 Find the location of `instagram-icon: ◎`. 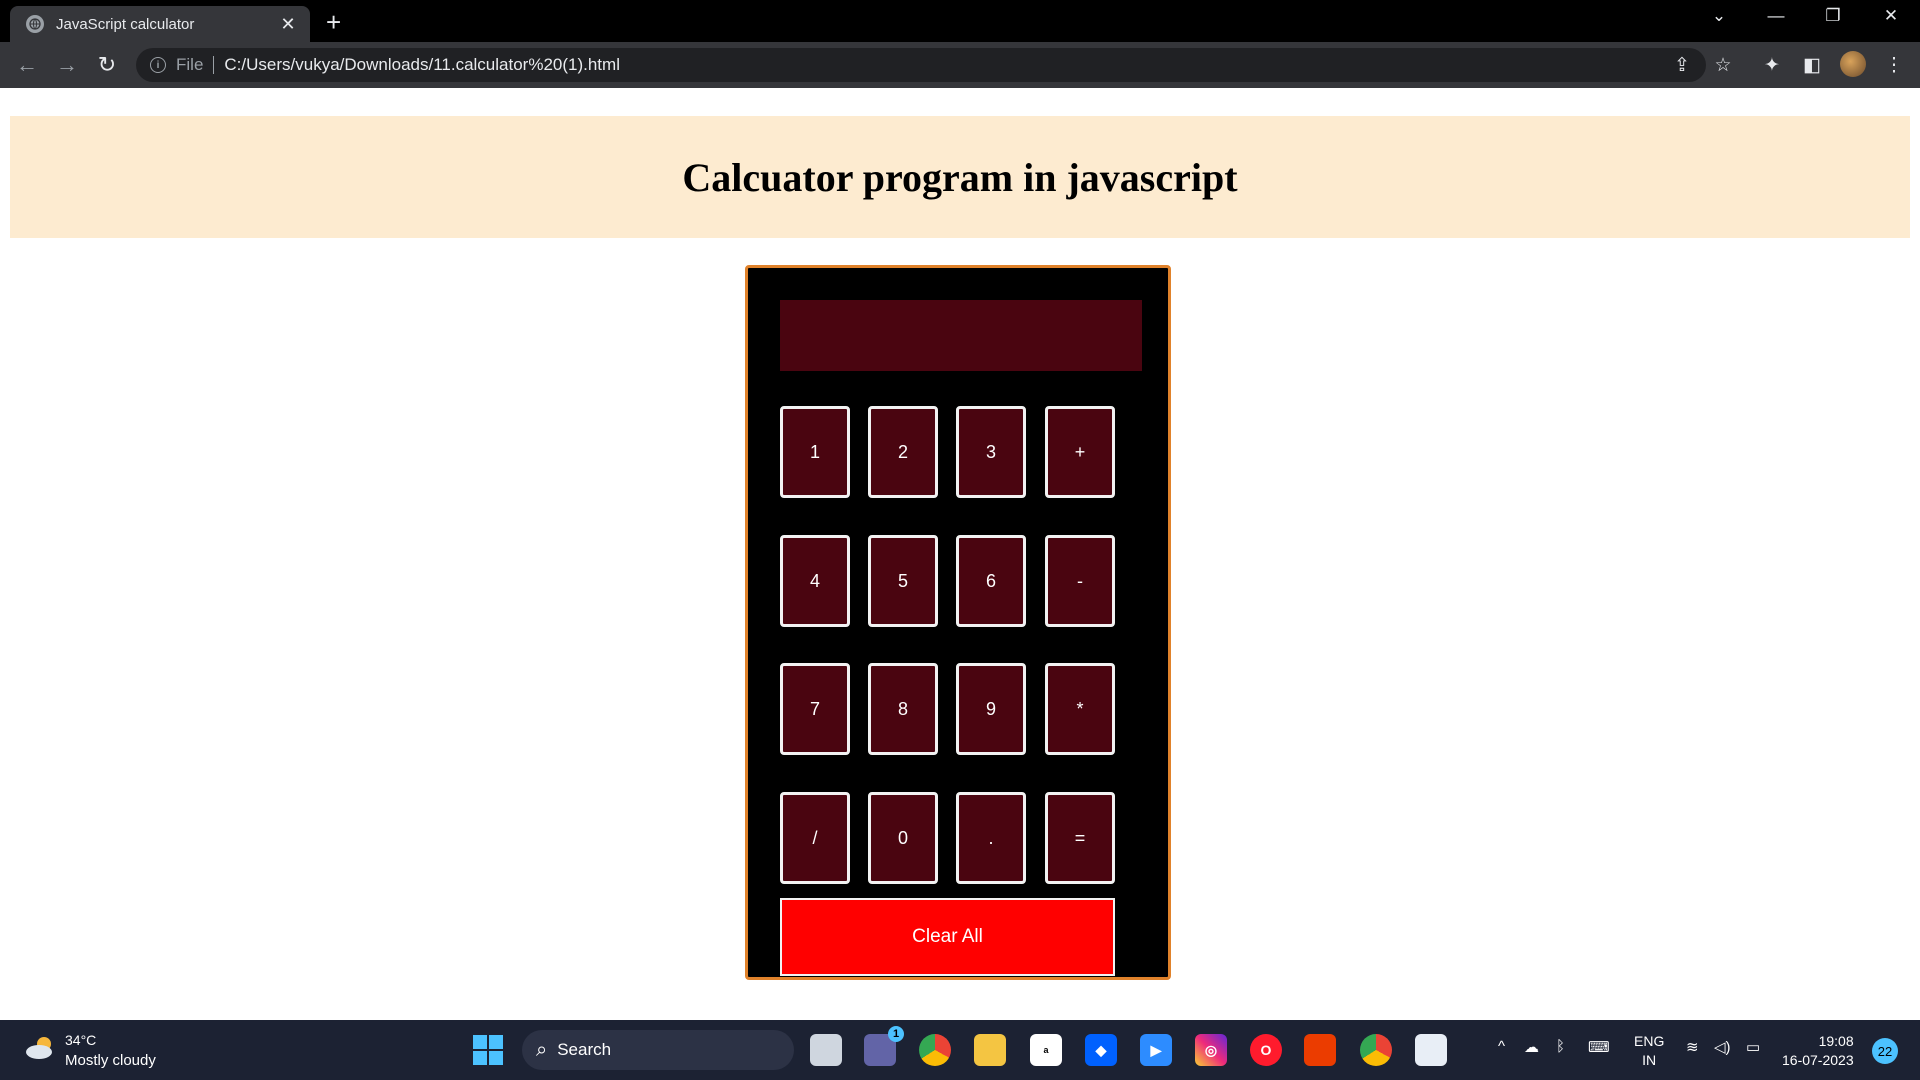

instagram-icon: ◎ is located at coordinates (1211, 1050).